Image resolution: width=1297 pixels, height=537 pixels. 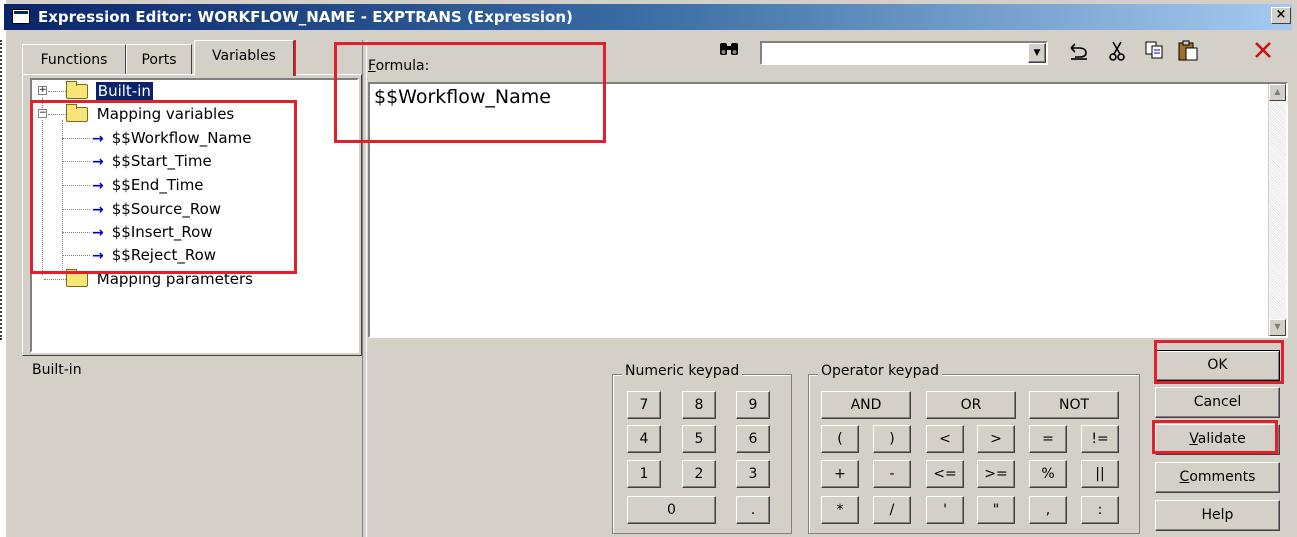 I want to click on key-not: NOT, so click(x=1074, y=405).